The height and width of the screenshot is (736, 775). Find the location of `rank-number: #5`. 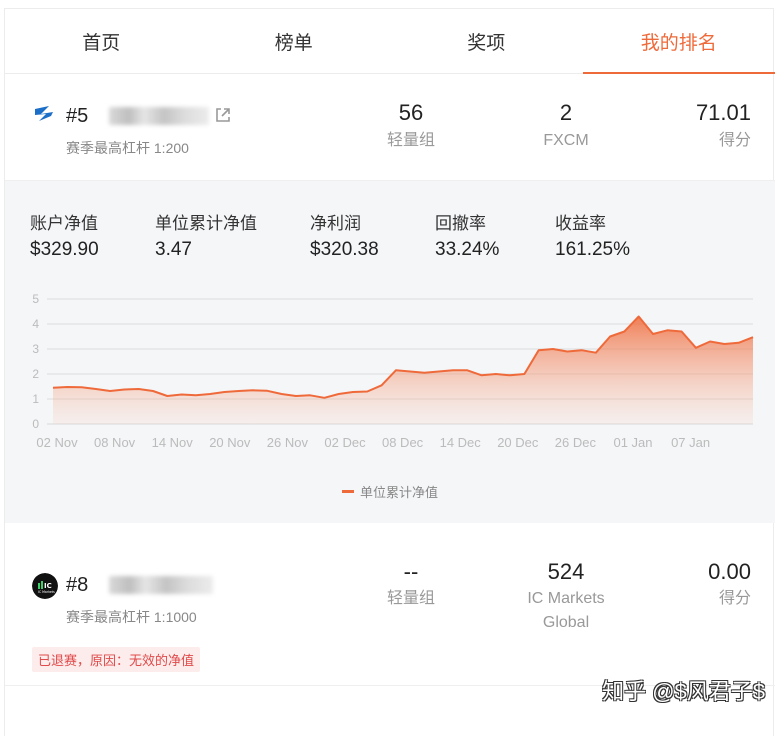

rank-number: #5 is located at coordinates (77, 116).